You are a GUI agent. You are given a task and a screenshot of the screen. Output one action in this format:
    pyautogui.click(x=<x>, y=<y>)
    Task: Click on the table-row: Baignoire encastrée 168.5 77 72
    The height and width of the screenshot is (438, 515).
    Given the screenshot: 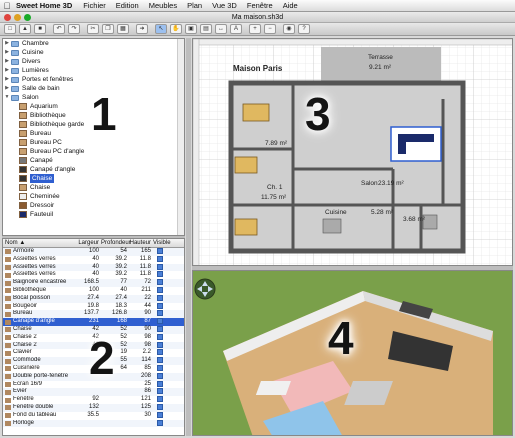 What is the action you would take?
    pyautogui.click(x=93, y=283)
    